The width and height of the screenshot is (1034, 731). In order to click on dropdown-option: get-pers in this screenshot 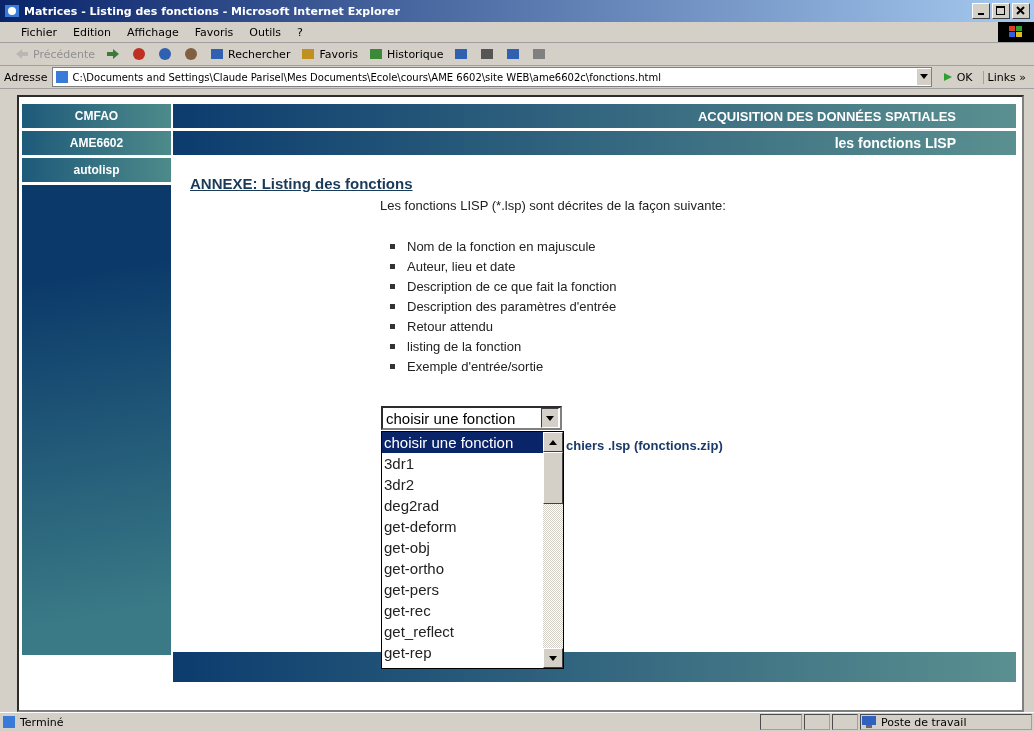, I will do `click(462, 589)`.